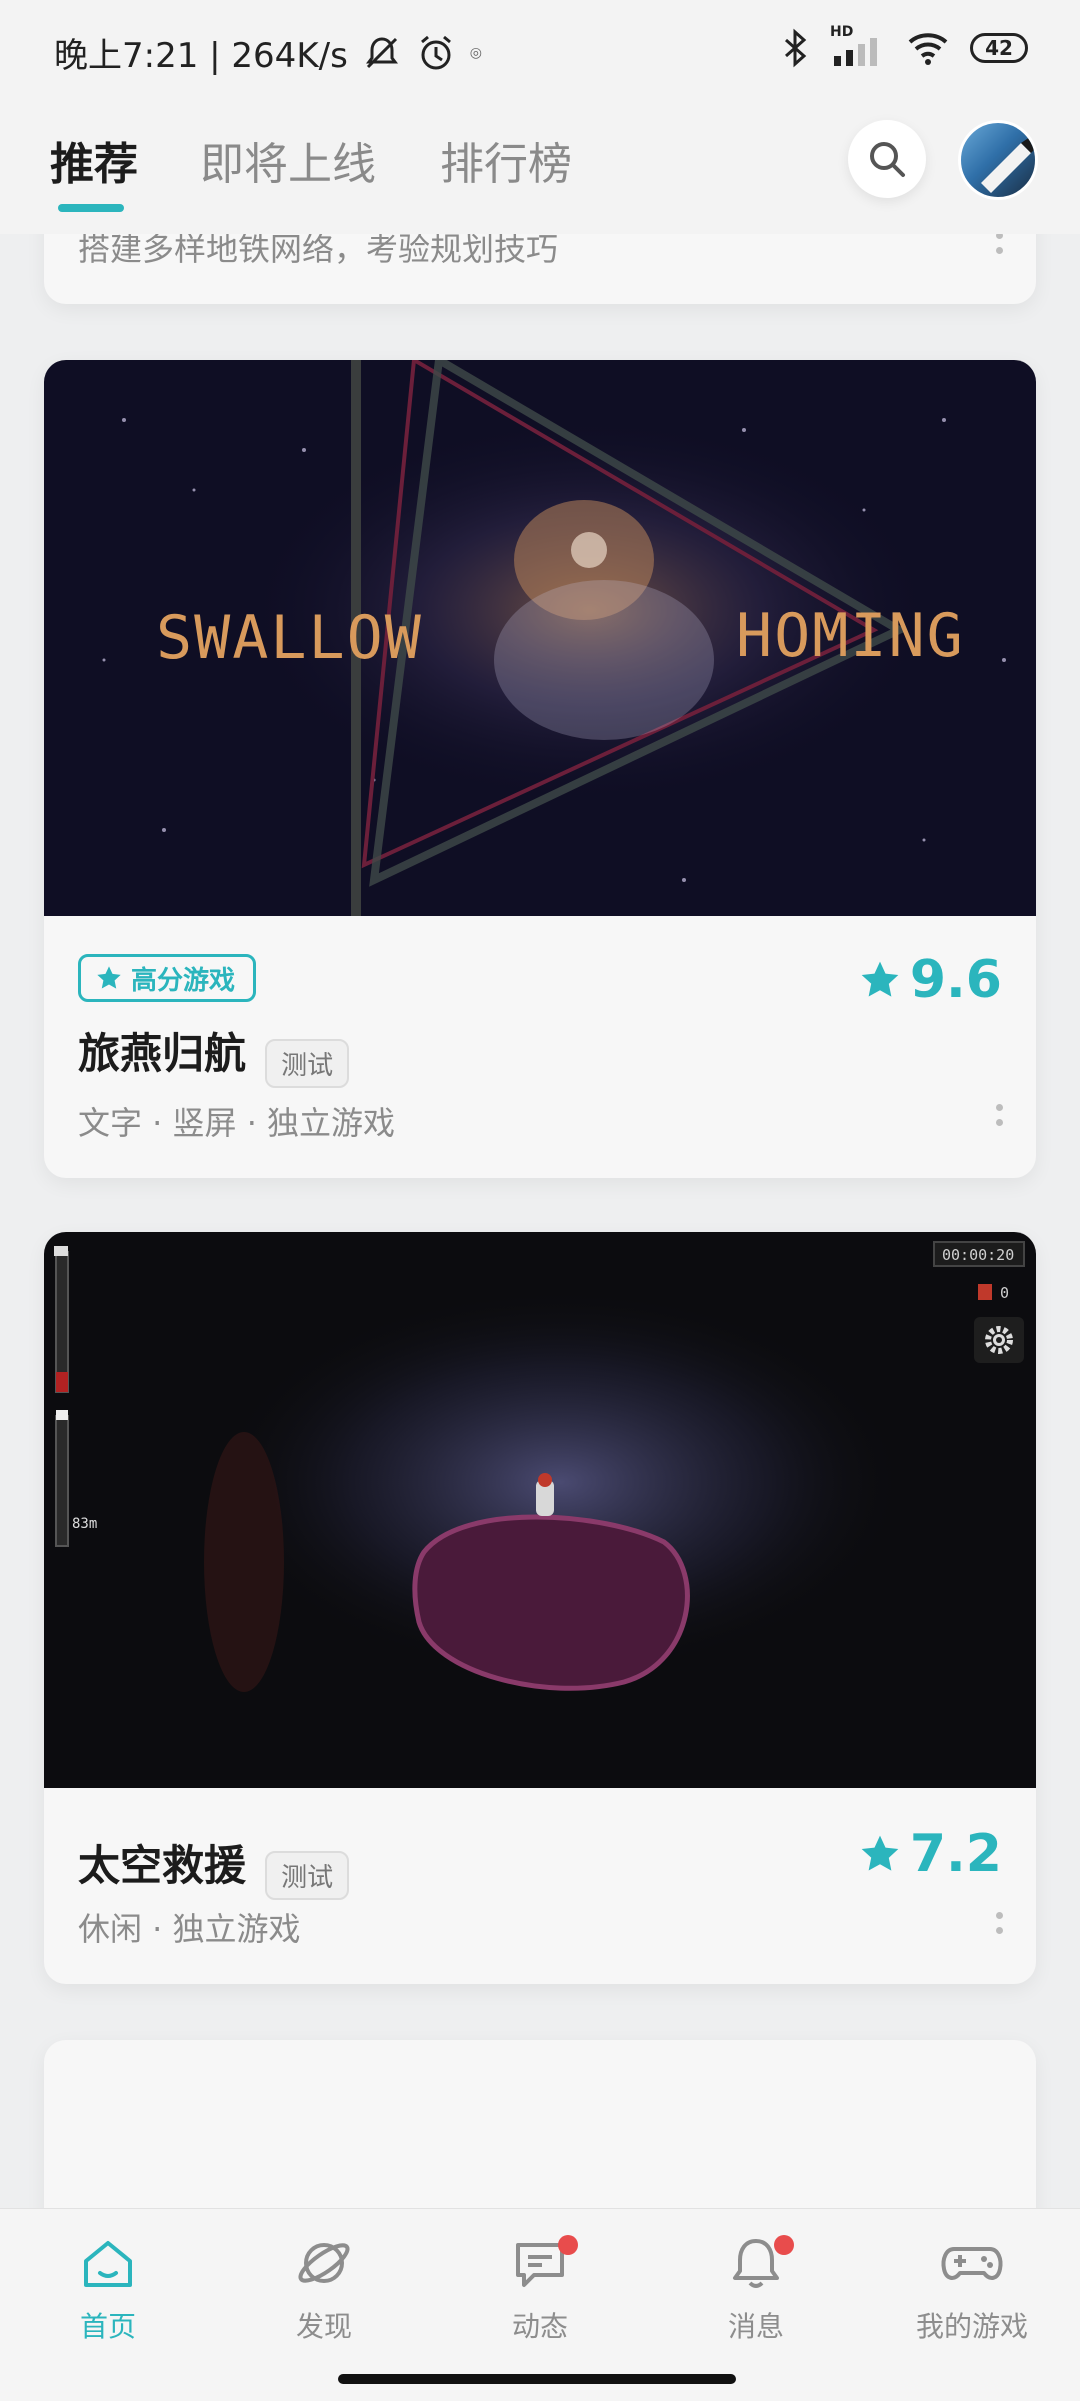 The height and width of the screenshot is (2401, 1080). I want to click on search-icon, so click(887, 159).